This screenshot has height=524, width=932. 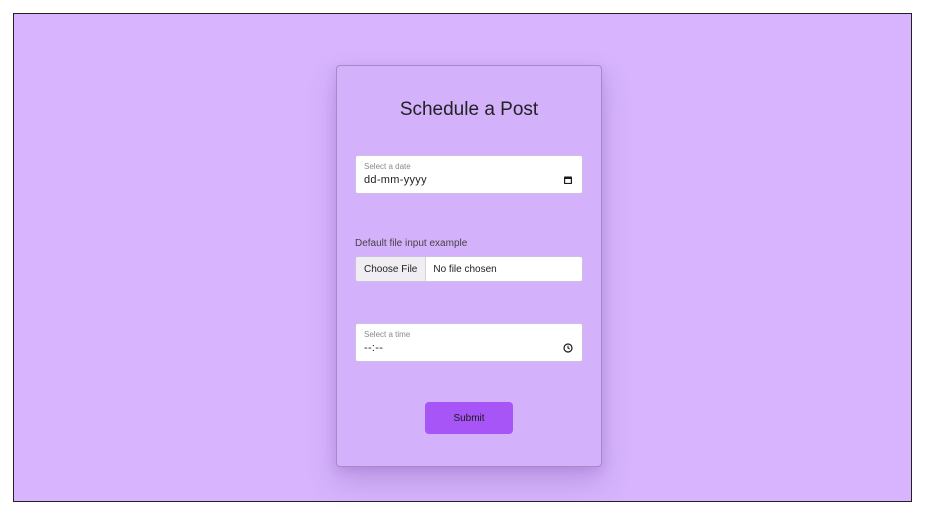 What do you see at coordinates (395, 180) in the screenshot?
I see `date-input-value: dd-mm-yyyy` at bounding box center [395, 180].